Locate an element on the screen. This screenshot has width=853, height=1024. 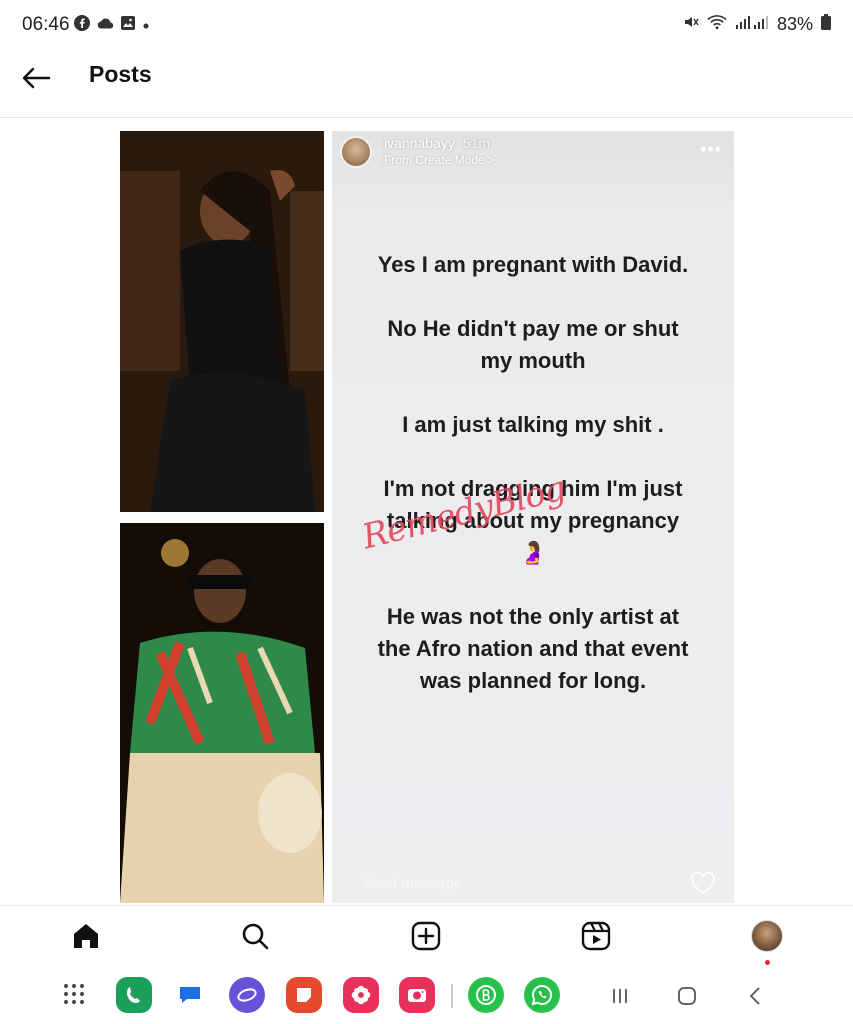
messages-app is located at coordinates (190, 995).